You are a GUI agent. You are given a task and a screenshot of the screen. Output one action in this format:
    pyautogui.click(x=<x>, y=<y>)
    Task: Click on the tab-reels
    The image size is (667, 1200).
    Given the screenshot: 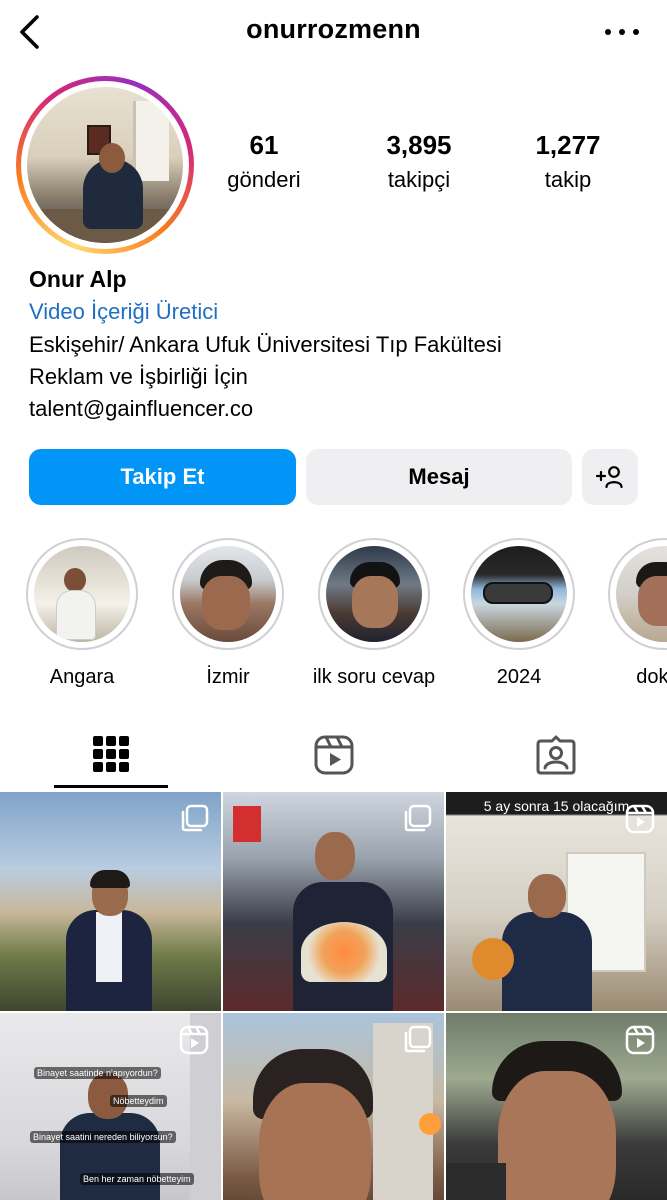 What is the action you would take?
    pyautogui.click(x=334, y=755)
    